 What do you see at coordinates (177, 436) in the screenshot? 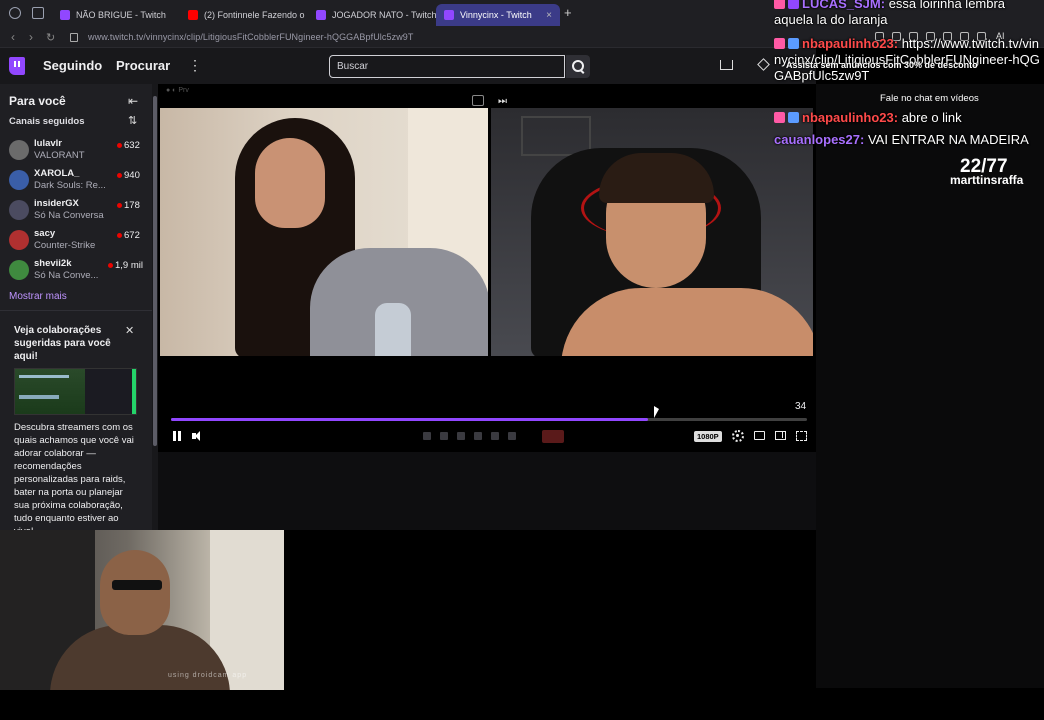
I see `pause-icon` at bounding box center [177, 436].